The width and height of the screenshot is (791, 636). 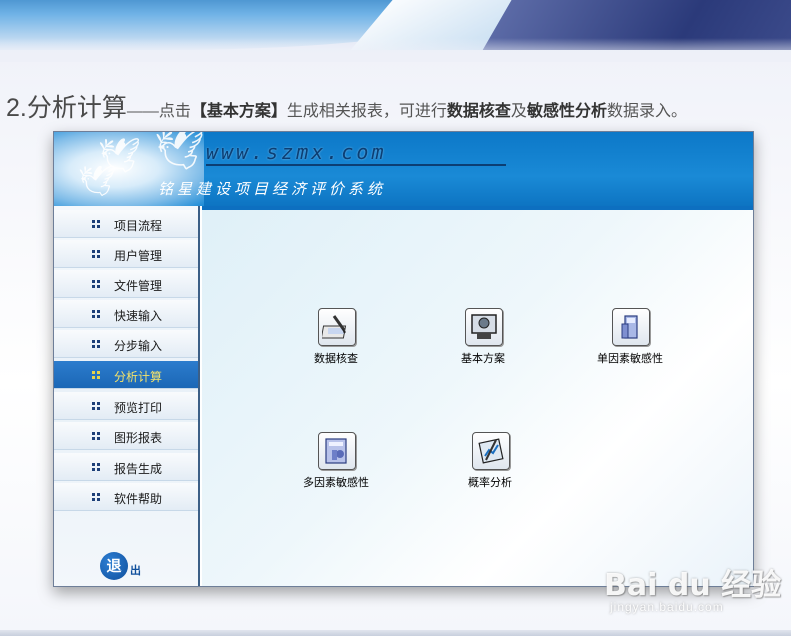 I want to click on sidebar-item-label: 图形报表, so click(x=138, y=438).